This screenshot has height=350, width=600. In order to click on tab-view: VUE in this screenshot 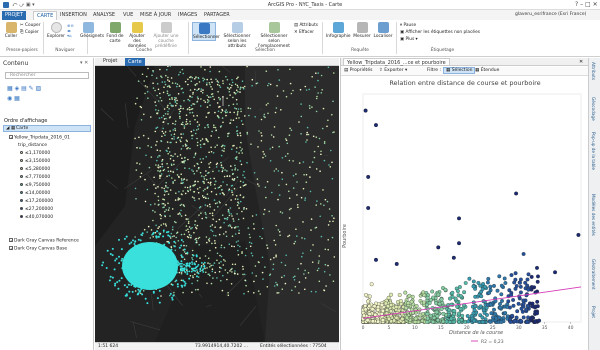, I will do `click(128, 15)`.